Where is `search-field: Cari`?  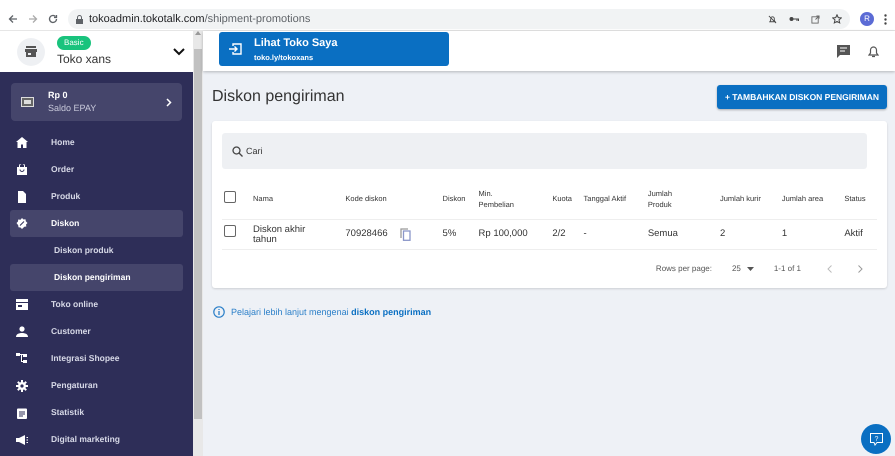 search-field: Cari is located at coordinates (544, 151).